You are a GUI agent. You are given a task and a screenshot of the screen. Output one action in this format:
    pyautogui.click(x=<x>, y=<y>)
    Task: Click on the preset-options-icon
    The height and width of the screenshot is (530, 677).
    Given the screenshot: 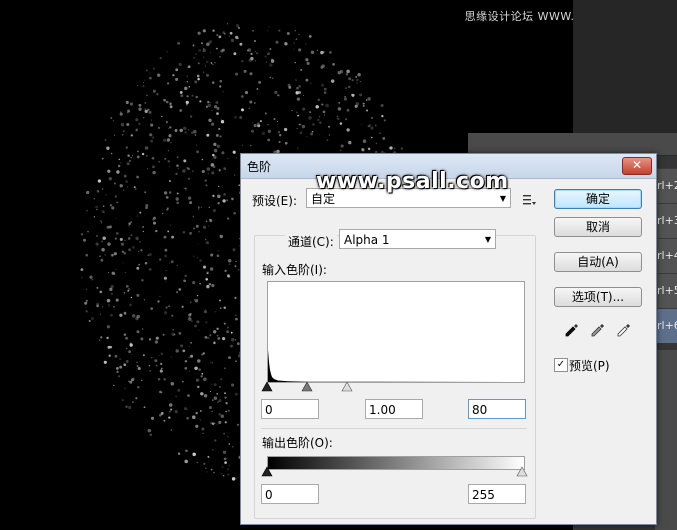 What is the action you would take?
    pyautogui.click(x=529, y=200)
    